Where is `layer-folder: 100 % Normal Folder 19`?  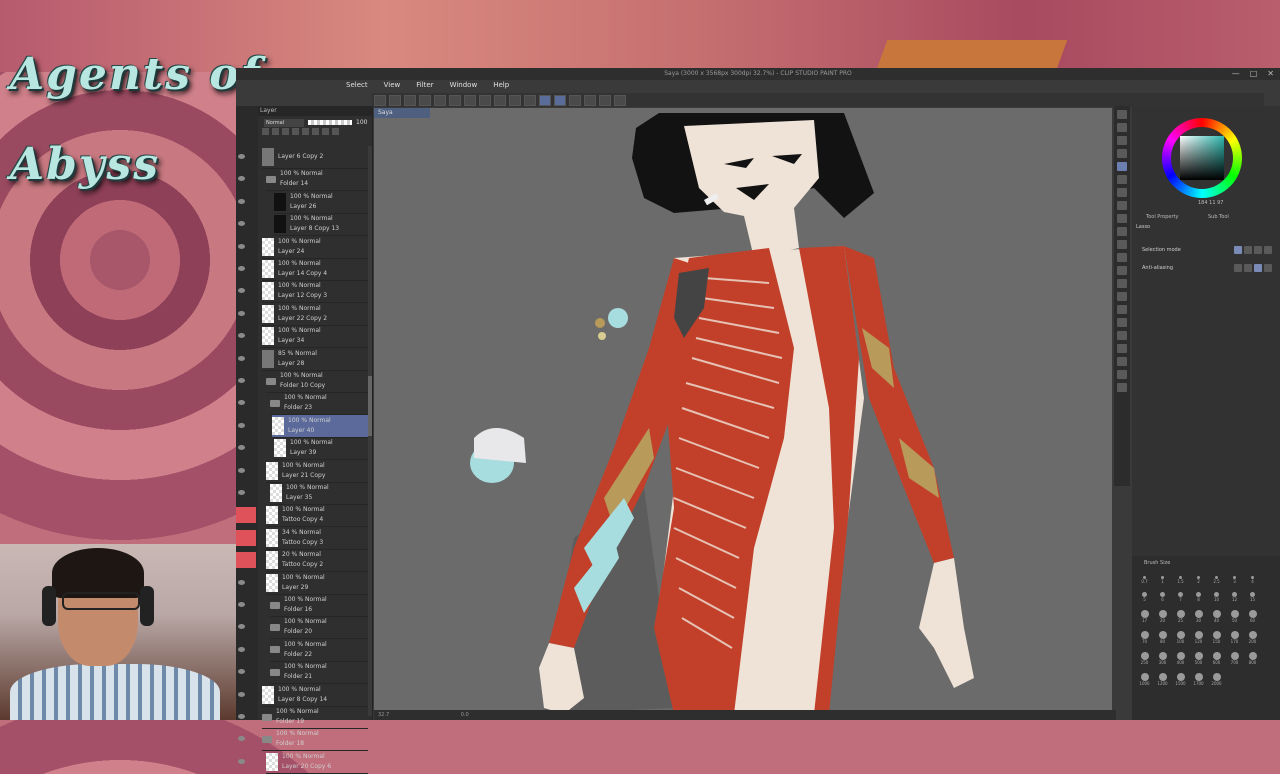
layer-folder: 100 % Normal Folder 19 is located at coordinates (315, 717).